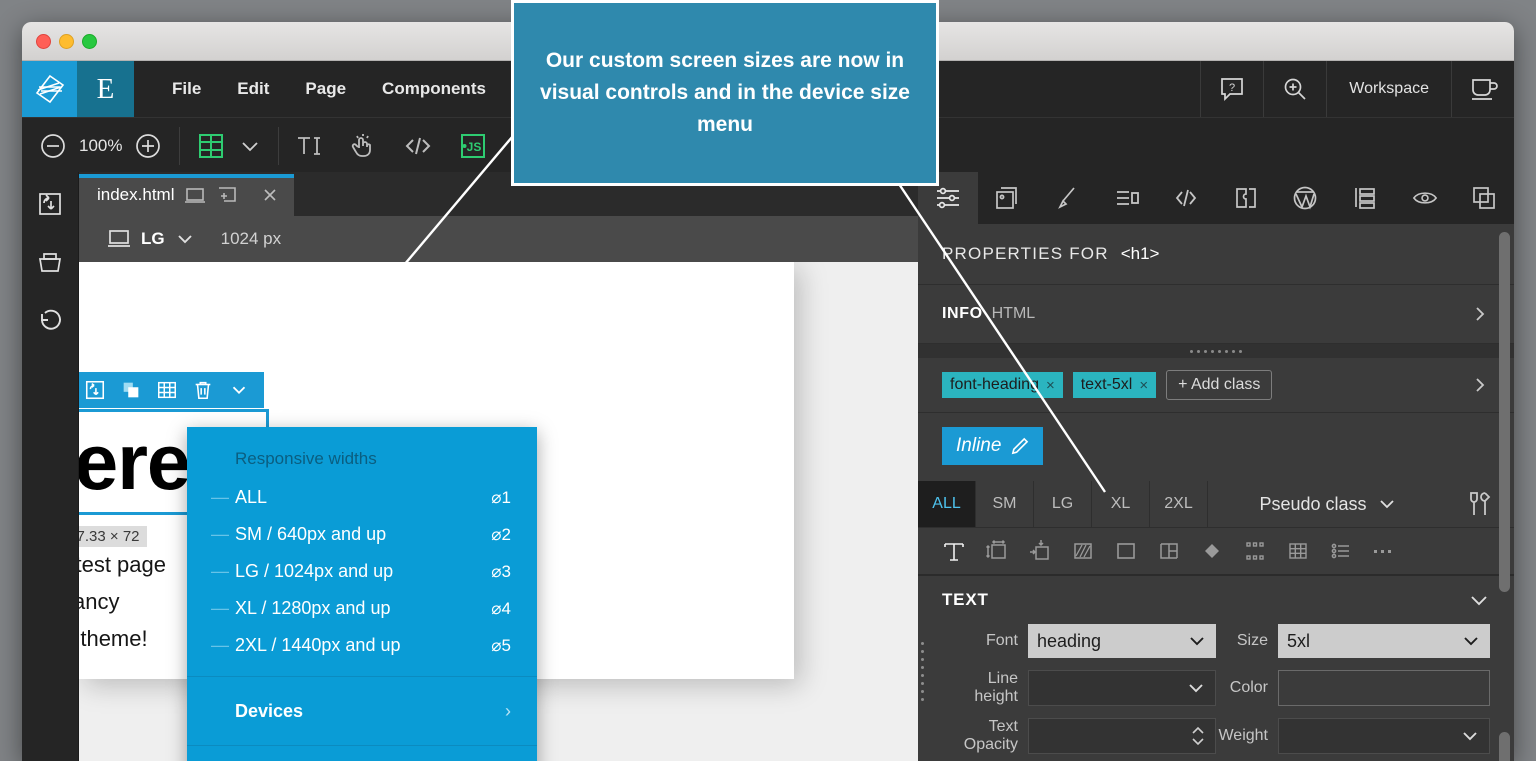  What do you see at coordinates (50, 204) in the screenshot?
I see `save-export-icon` at bounding box center [50, 204].